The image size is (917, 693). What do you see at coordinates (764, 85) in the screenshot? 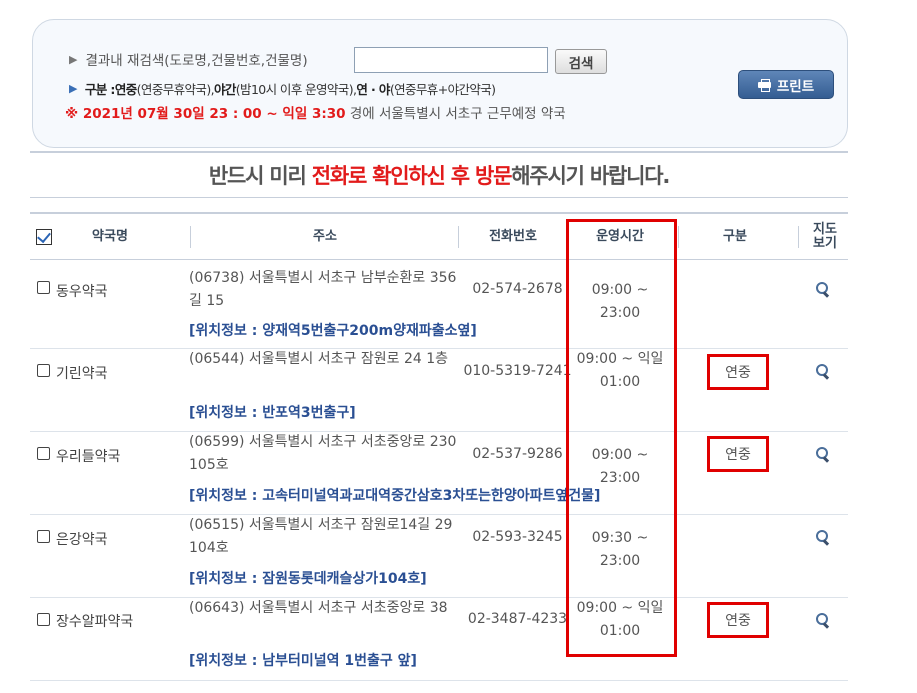
I see `printer-icon` at bounding box center [764, 85].